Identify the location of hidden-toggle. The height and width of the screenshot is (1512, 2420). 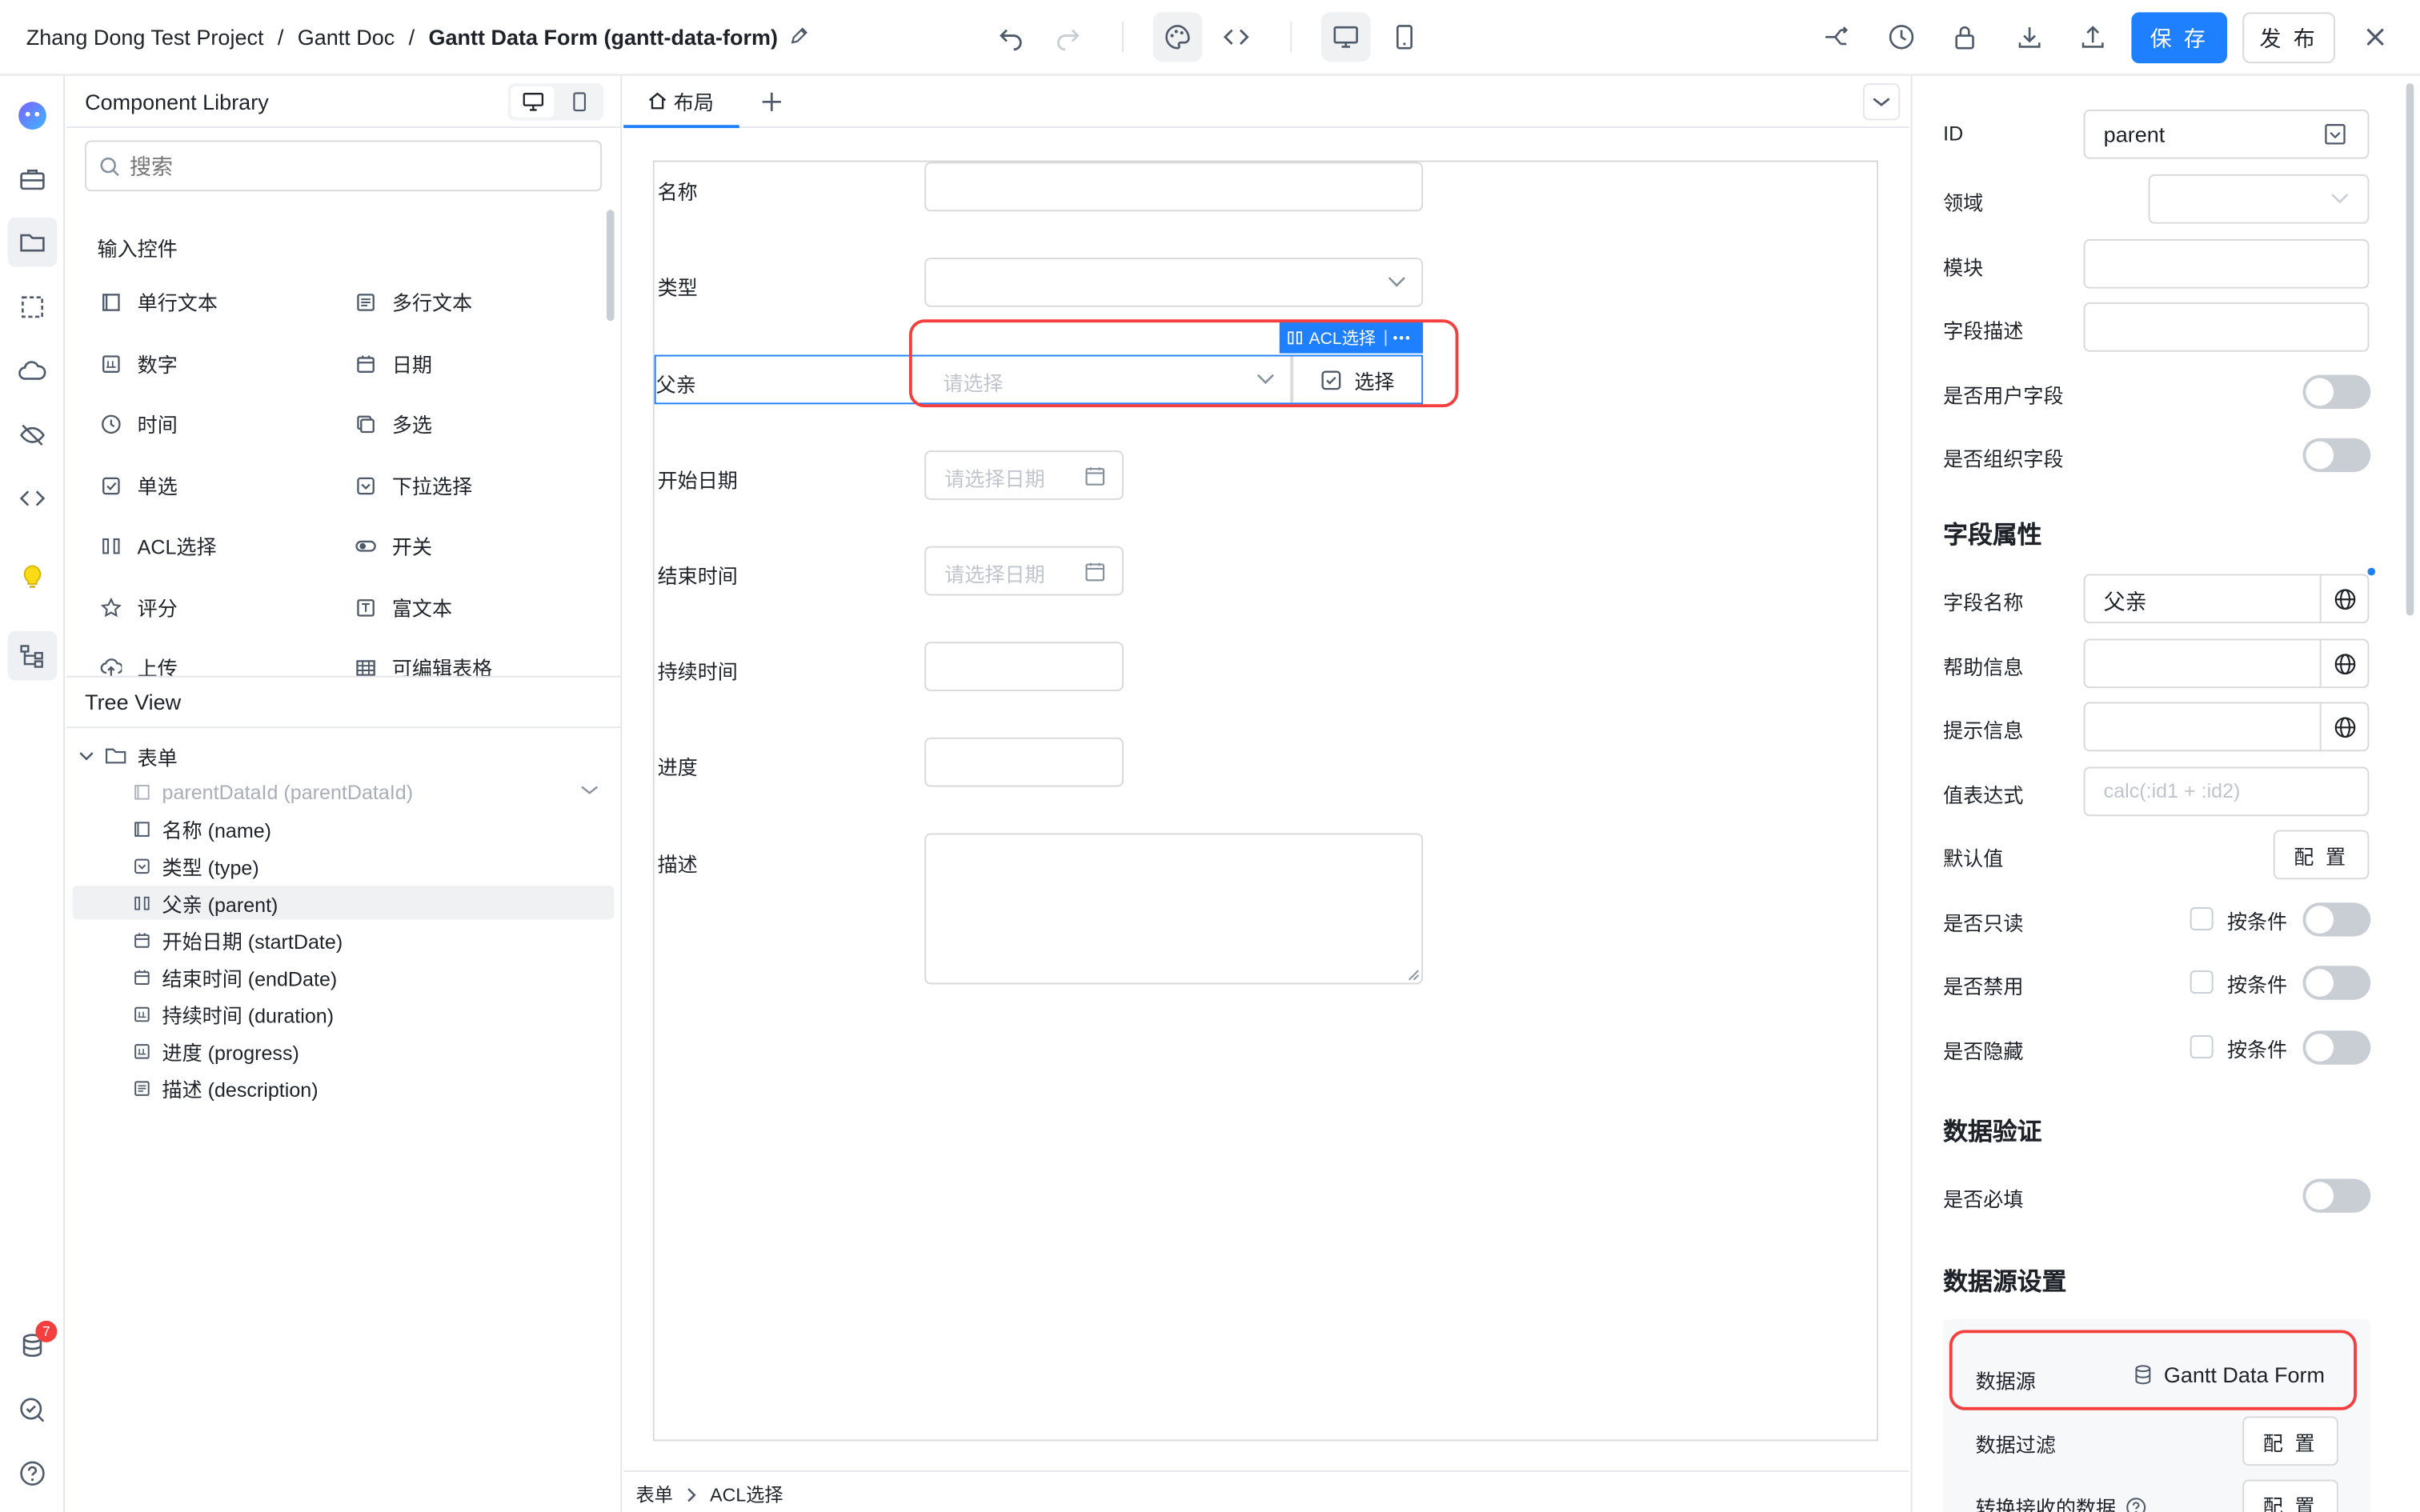
(2336, 1047).